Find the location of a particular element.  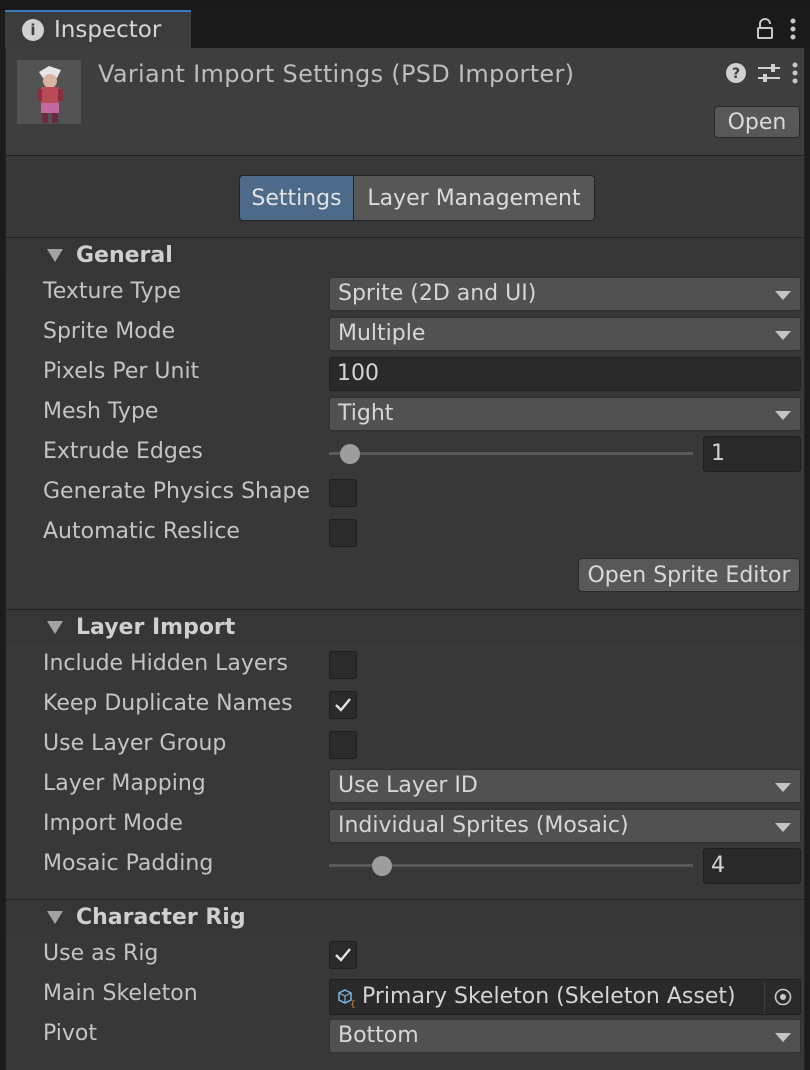

field-label: Use Layer Group is located at coordinates (135, 743).